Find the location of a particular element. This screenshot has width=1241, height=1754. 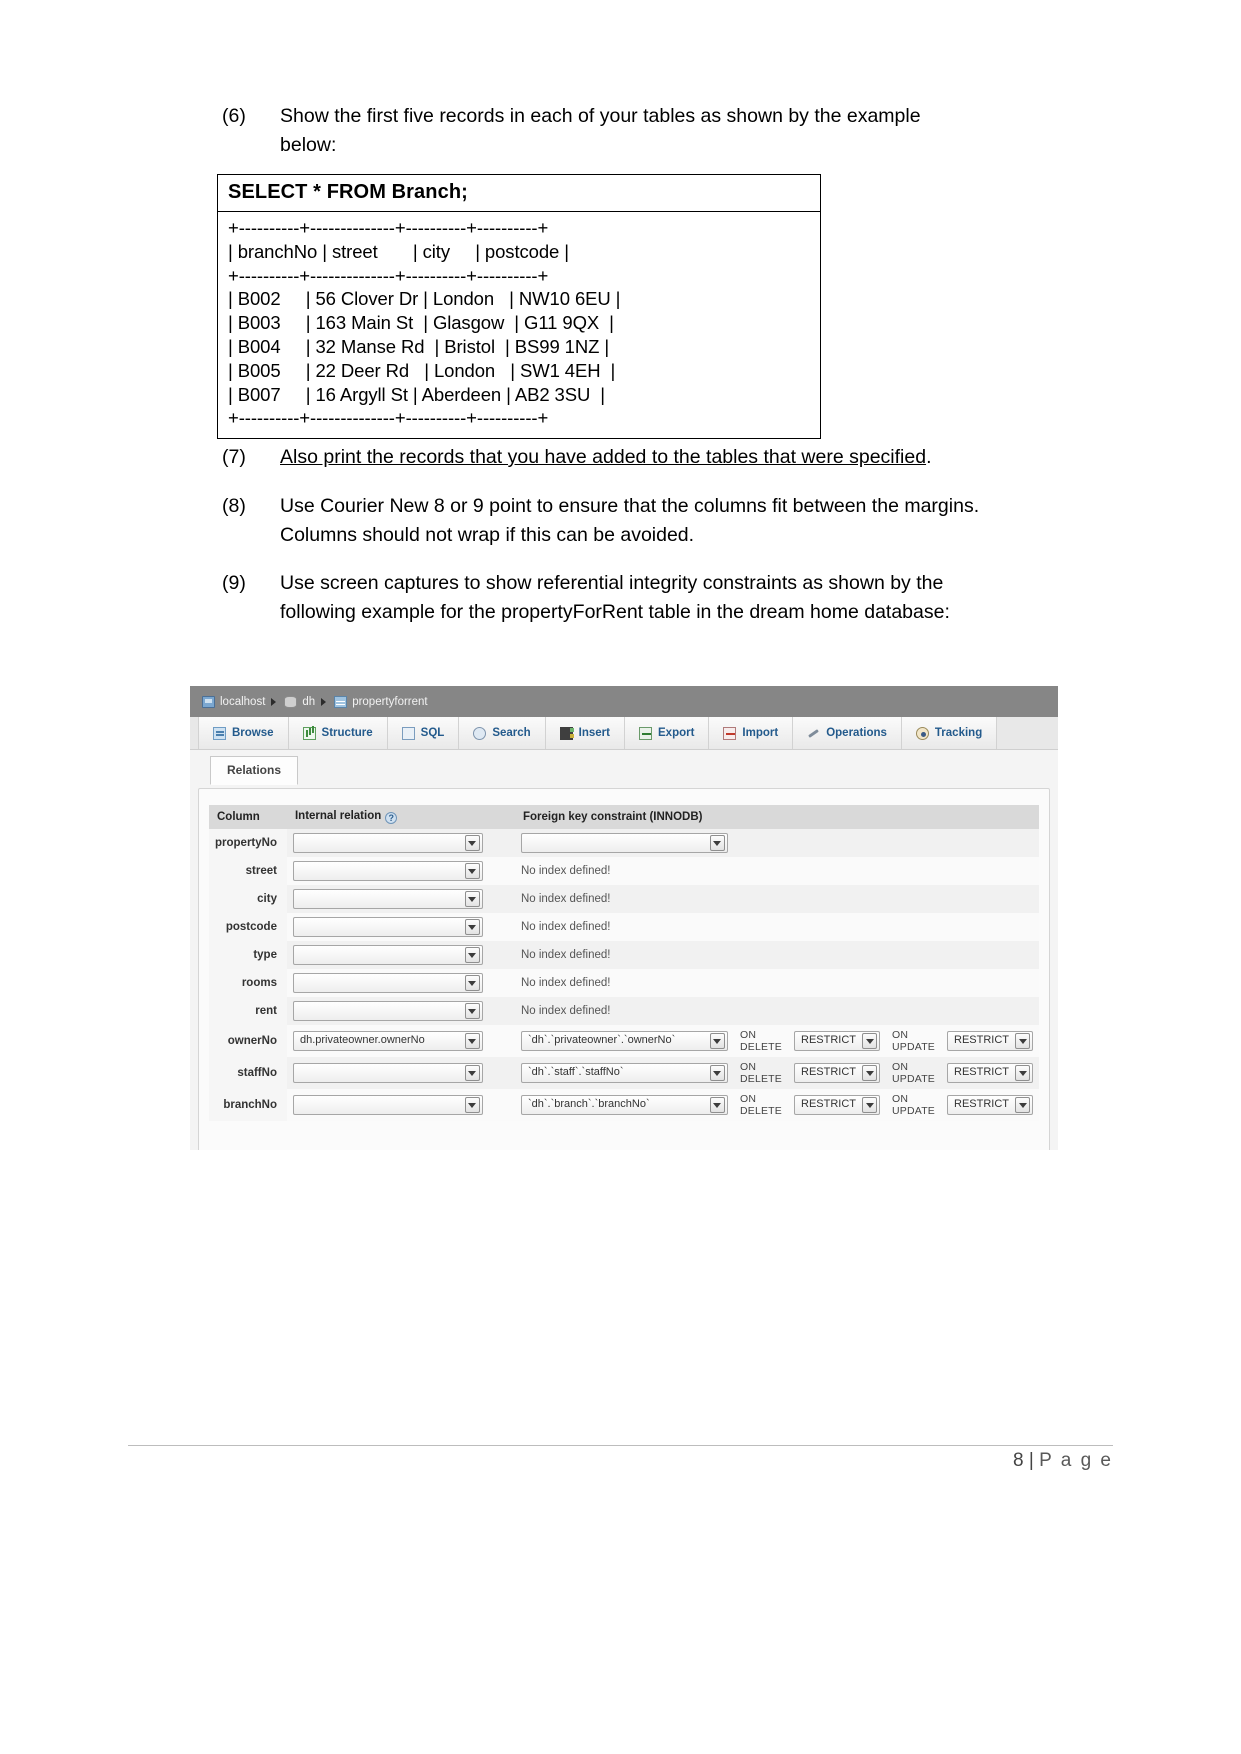

on-delete-value: RESTRICT is located at coordinates (828, 1040).